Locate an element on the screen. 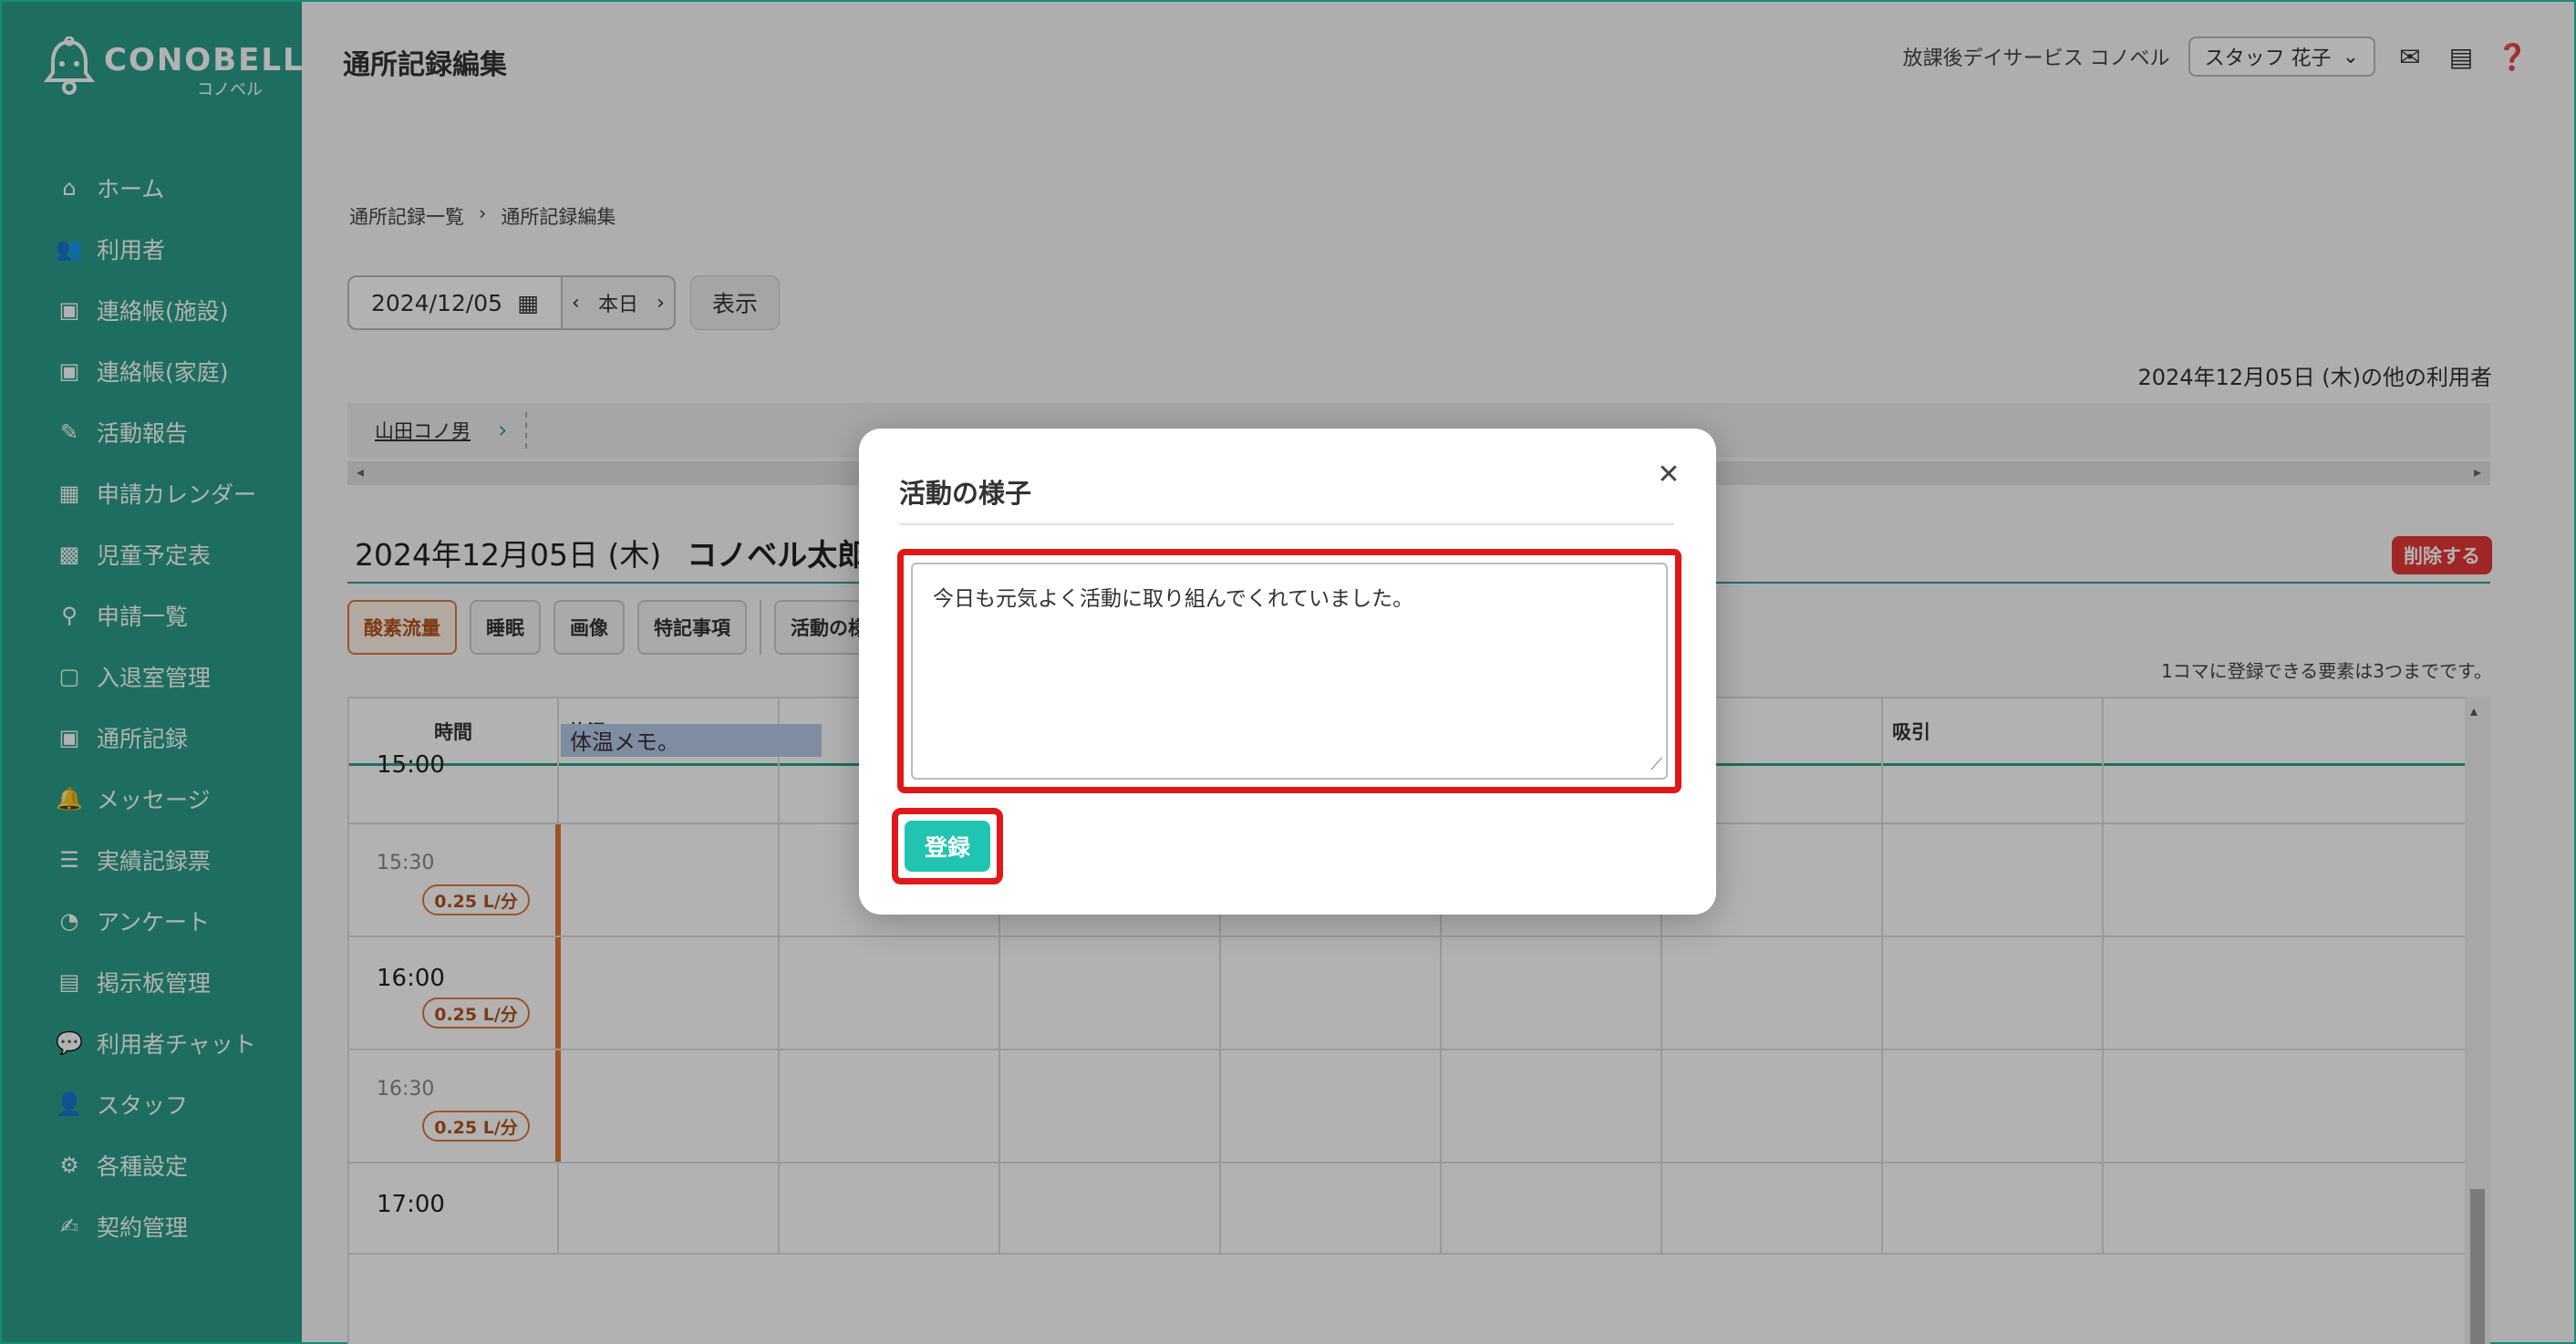 The width and height of the screenshot is (2576, 1344). highlight-box: 今日も元気よく活動に取り組んでくれていました。 ⟋ is located at coordinates (1289, 671).